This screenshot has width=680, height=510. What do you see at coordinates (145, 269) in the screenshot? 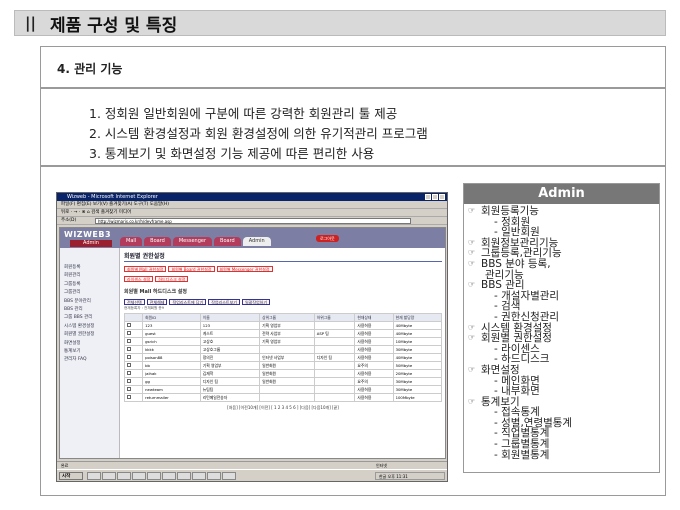
I see `chip-mall: 회원별 Mall 권한설정` at bounding box center [145, 269].